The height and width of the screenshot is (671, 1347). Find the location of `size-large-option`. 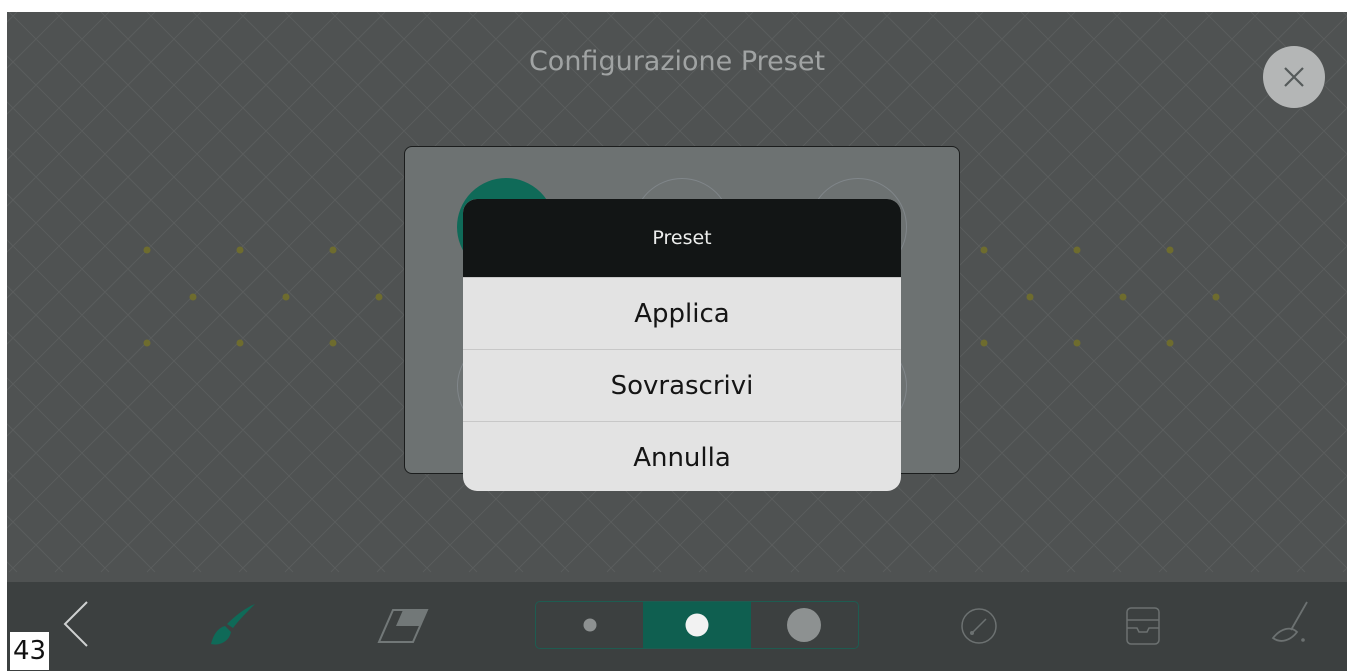

size-large-option is located at coordinates (804, 625).